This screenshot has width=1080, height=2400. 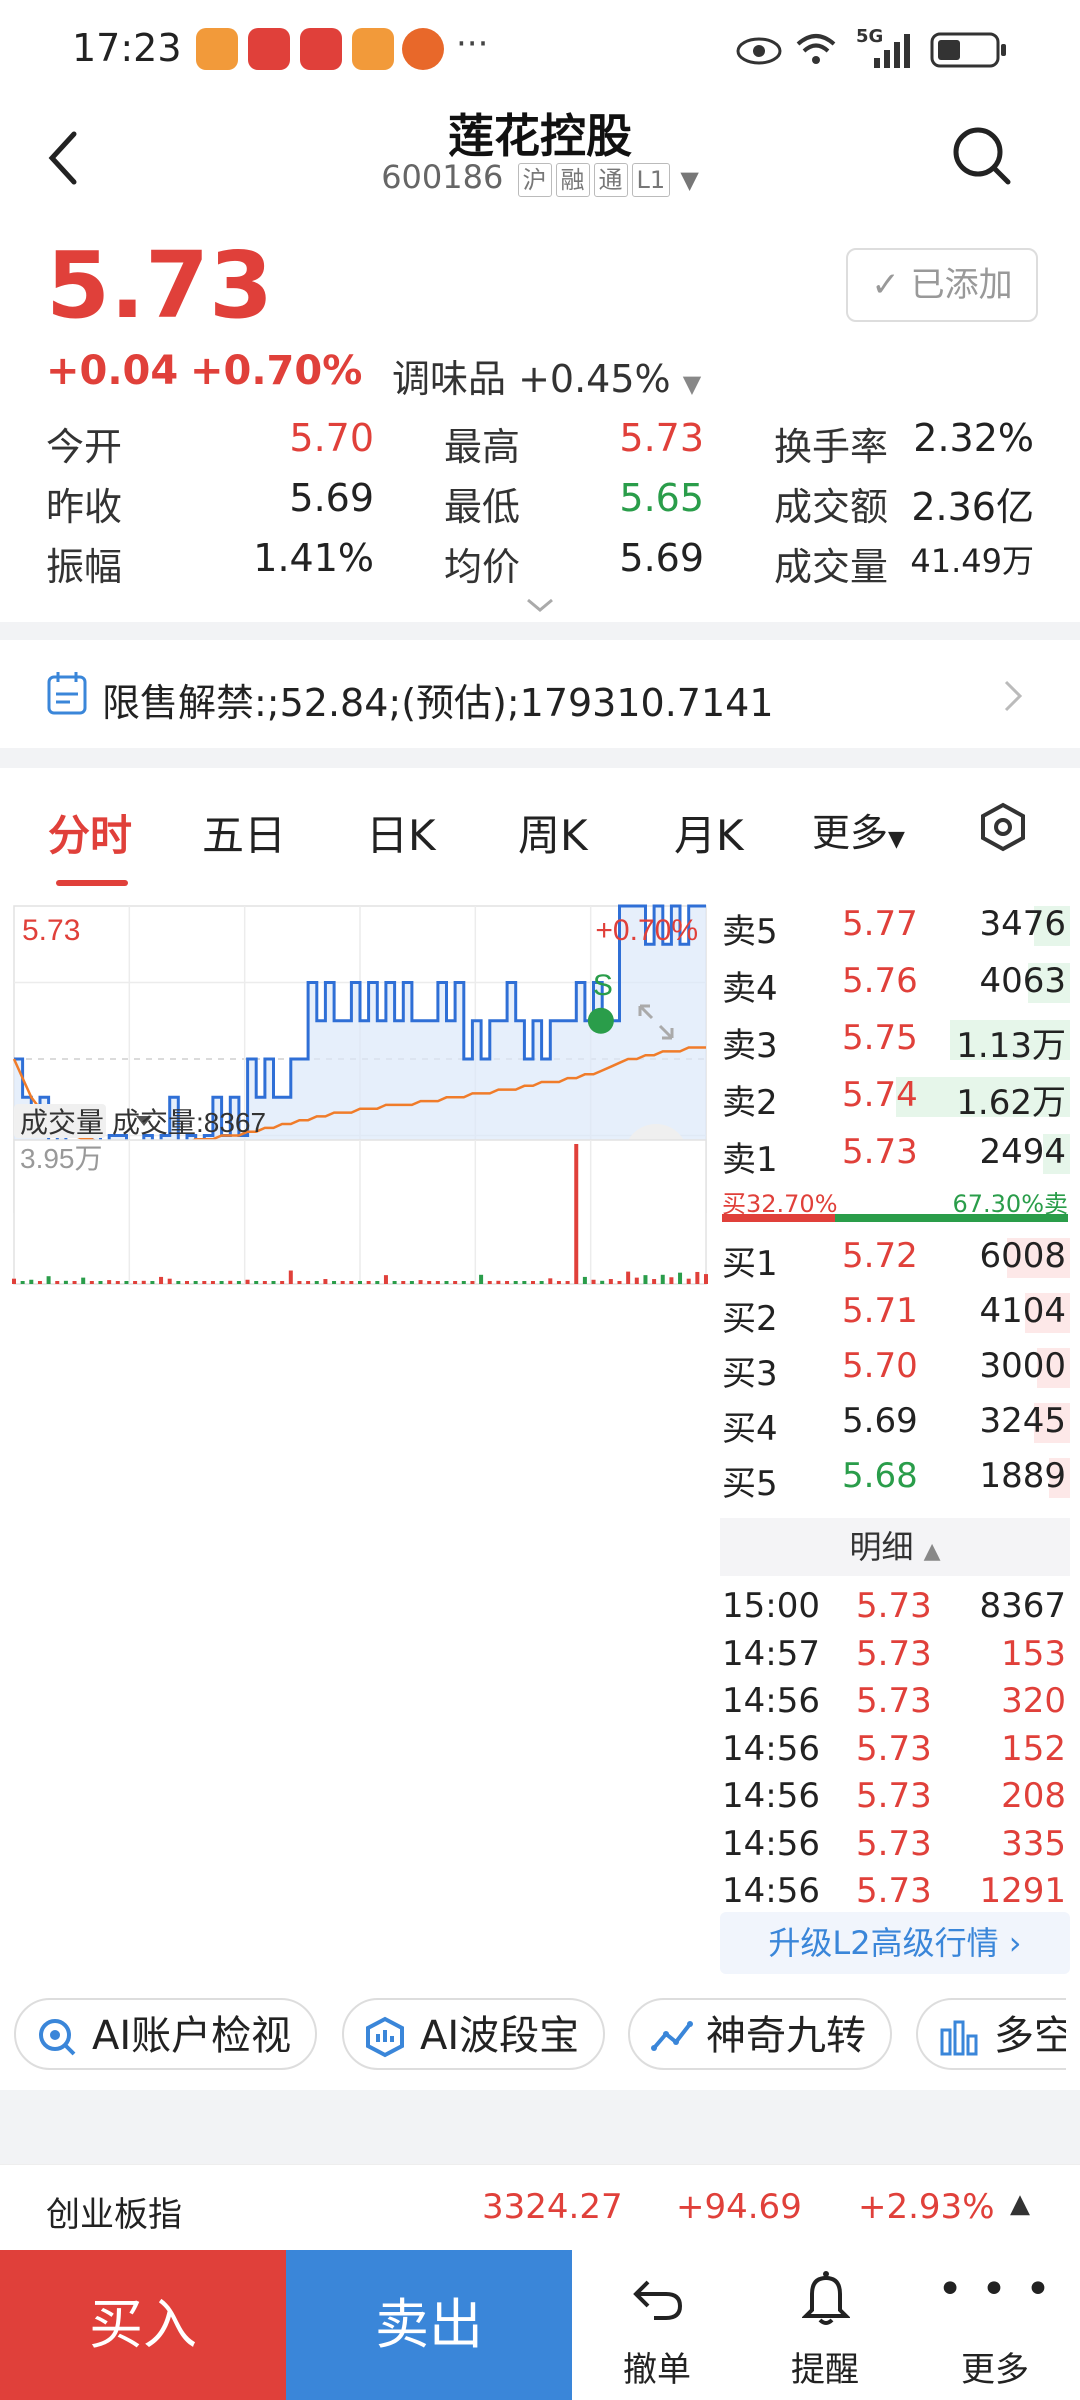 What do you see at coordinates (482, 567) in the screenshot?
I see `quote-label: 均价` at bounding box center [482, 567].